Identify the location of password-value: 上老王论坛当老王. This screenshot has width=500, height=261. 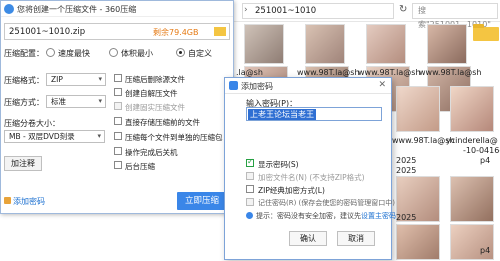
(282, 114).